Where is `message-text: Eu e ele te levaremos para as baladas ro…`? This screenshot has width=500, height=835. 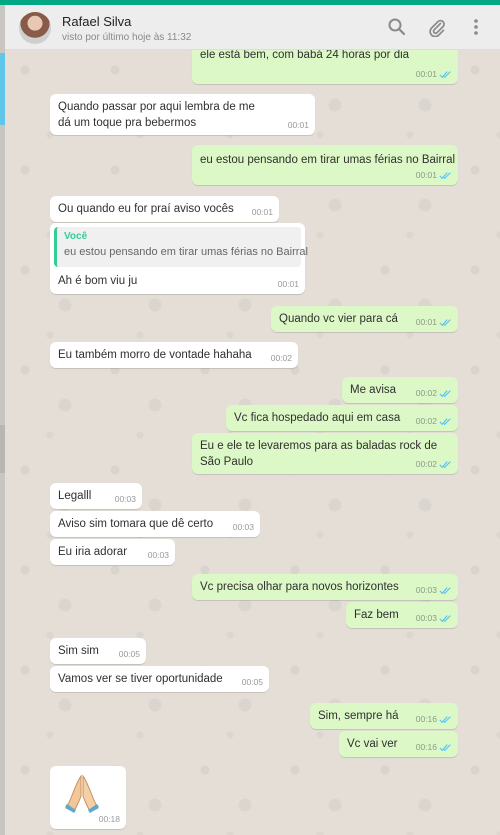 message-text: Eu e ele te levaremos para as baladas ro… is located at coordinates (319, 454).